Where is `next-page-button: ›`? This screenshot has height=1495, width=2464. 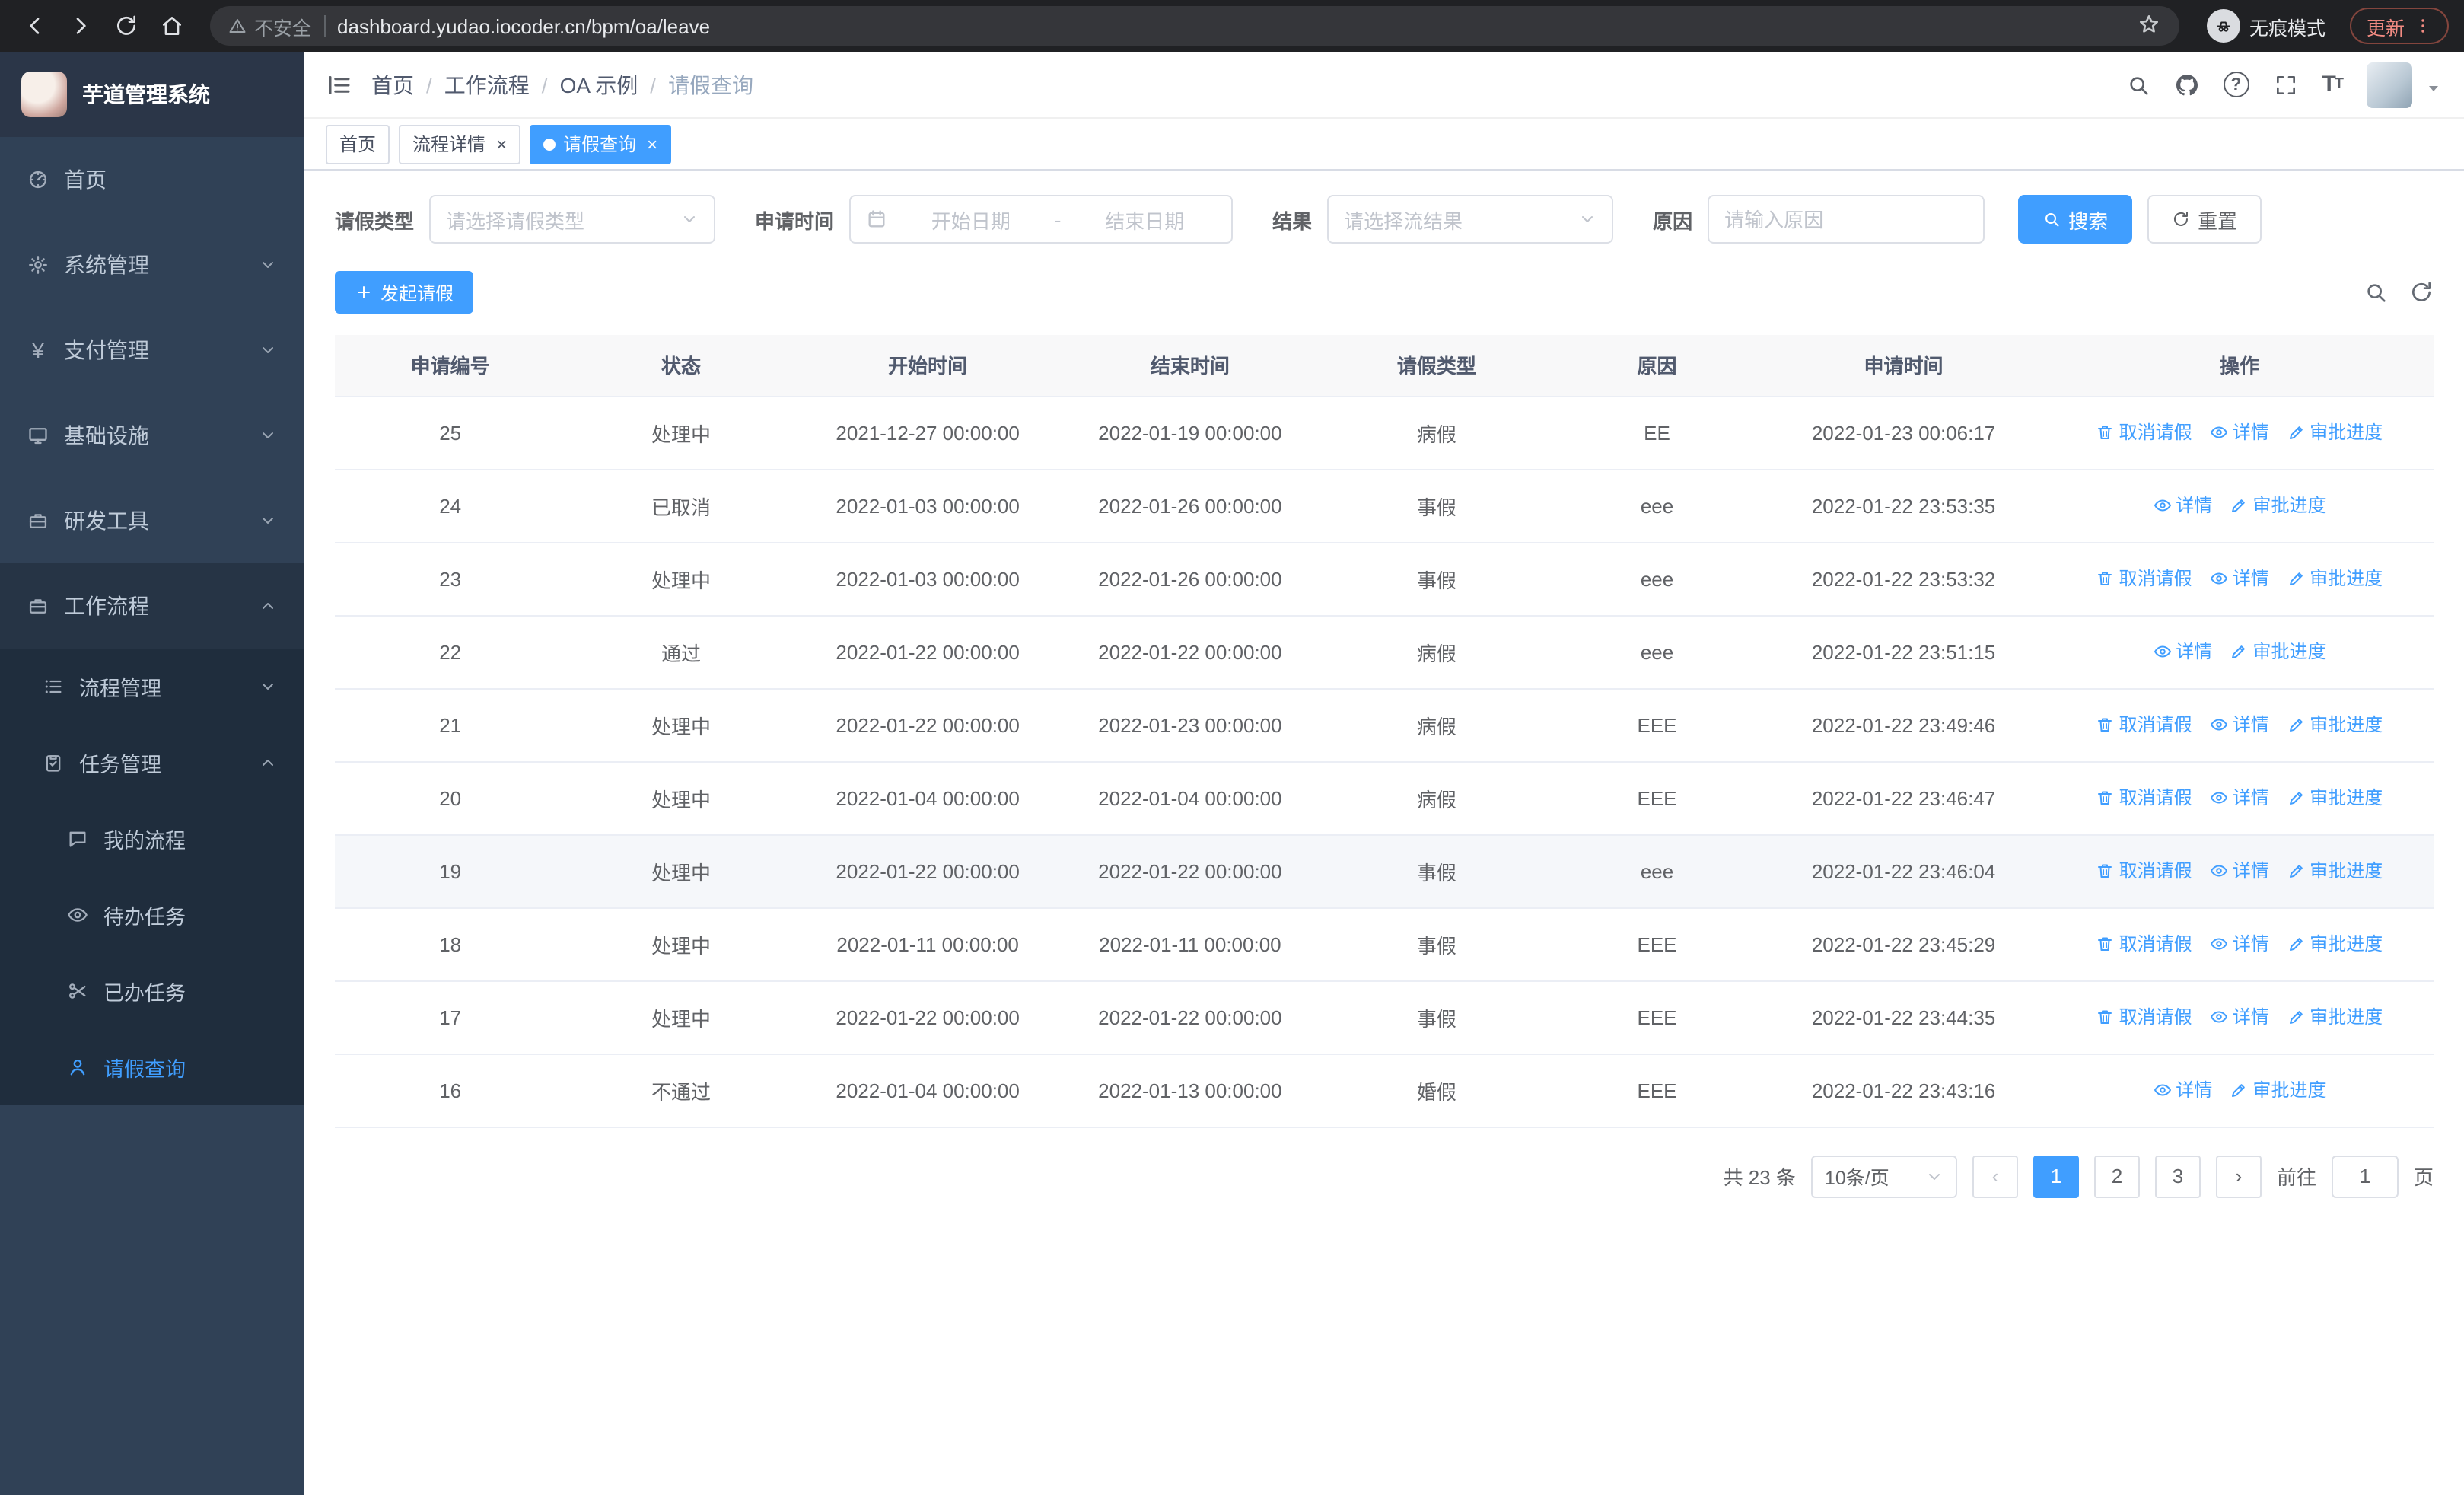
next-page-button: › is located at coordinates (2238, 1176).